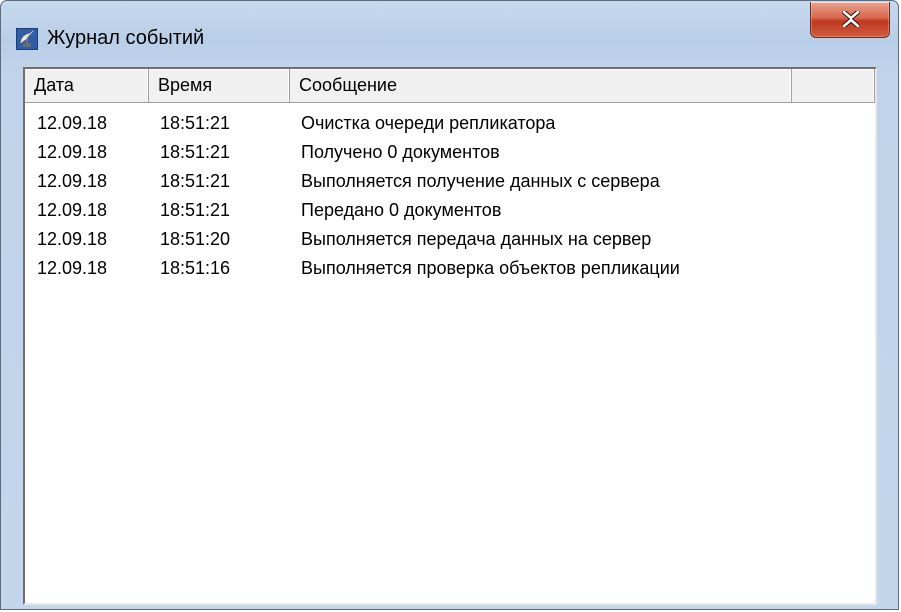  What do you see at coordinates (27, 39) in the screenshot?
I see `satellite-dish-icon` at bounding box center [27, 39].